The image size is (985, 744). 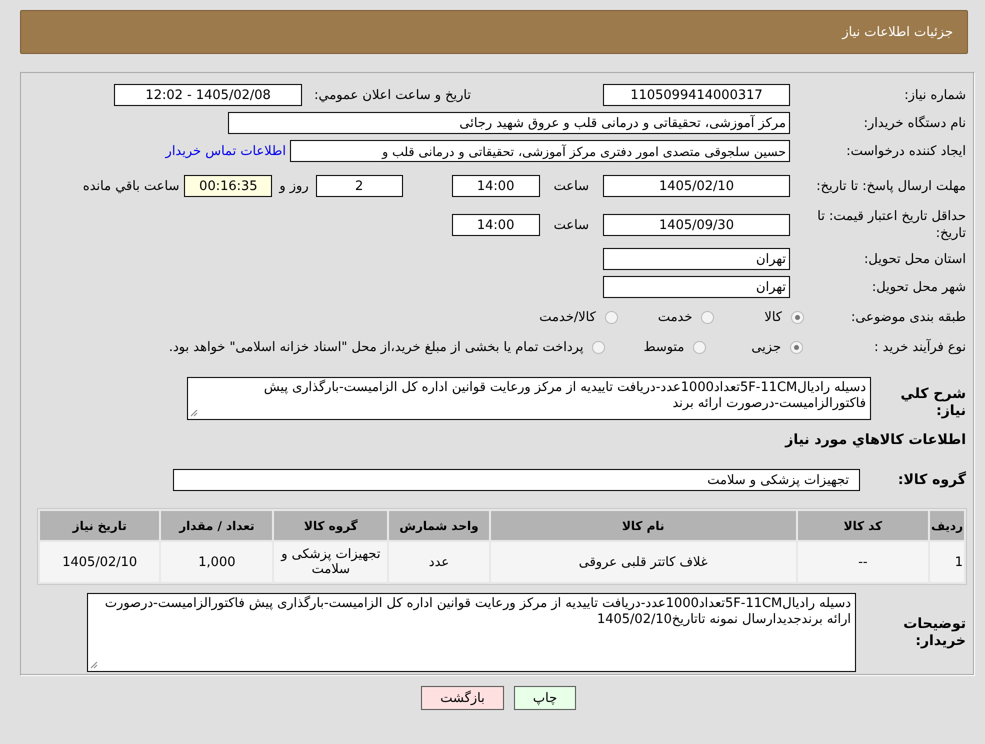 What do you see at coordinates (439, 562) in the screenshot?
I see `table-cell: عدد` at bounding box center [439, 562].